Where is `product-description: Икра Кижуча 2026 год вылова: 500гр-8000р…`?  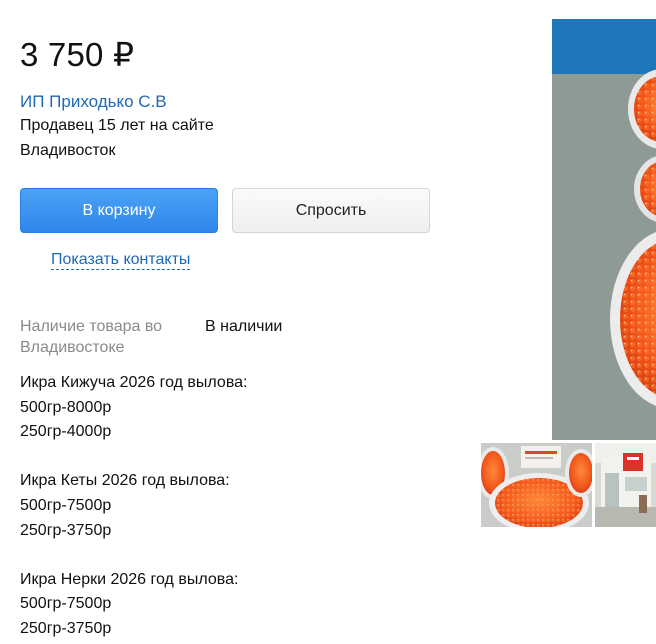 product-description: Икра Кижуча 2026 год вылова: 500гр-8000р… is located at coordinates (134, 505).